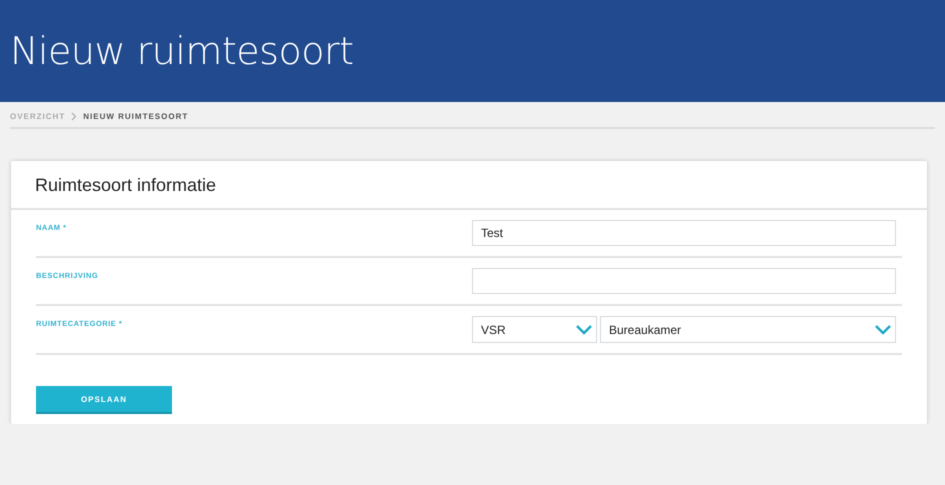  What do you see at coordinates (469, 185) in the screenshot?
I see `card-title: Ruimtesoort informatie` at bounding box center [469, 185].